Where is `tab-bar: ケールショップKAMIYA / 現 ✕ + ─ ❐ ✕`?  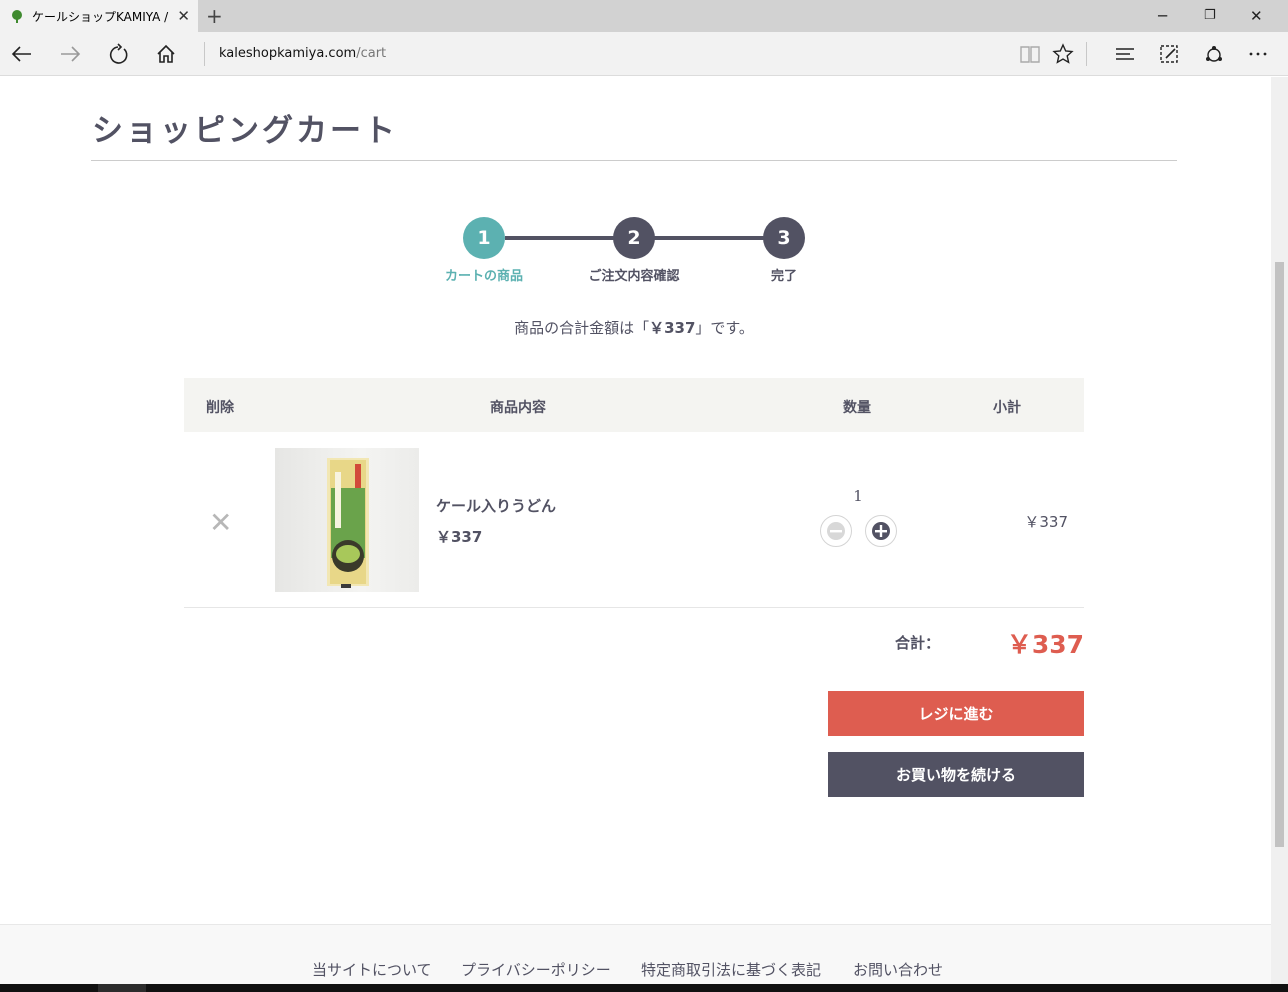 tab-bar: ケールショップKAMIYA / 現 ✕ + ─ ❐ ✕ is located at coordinates (644, 16).